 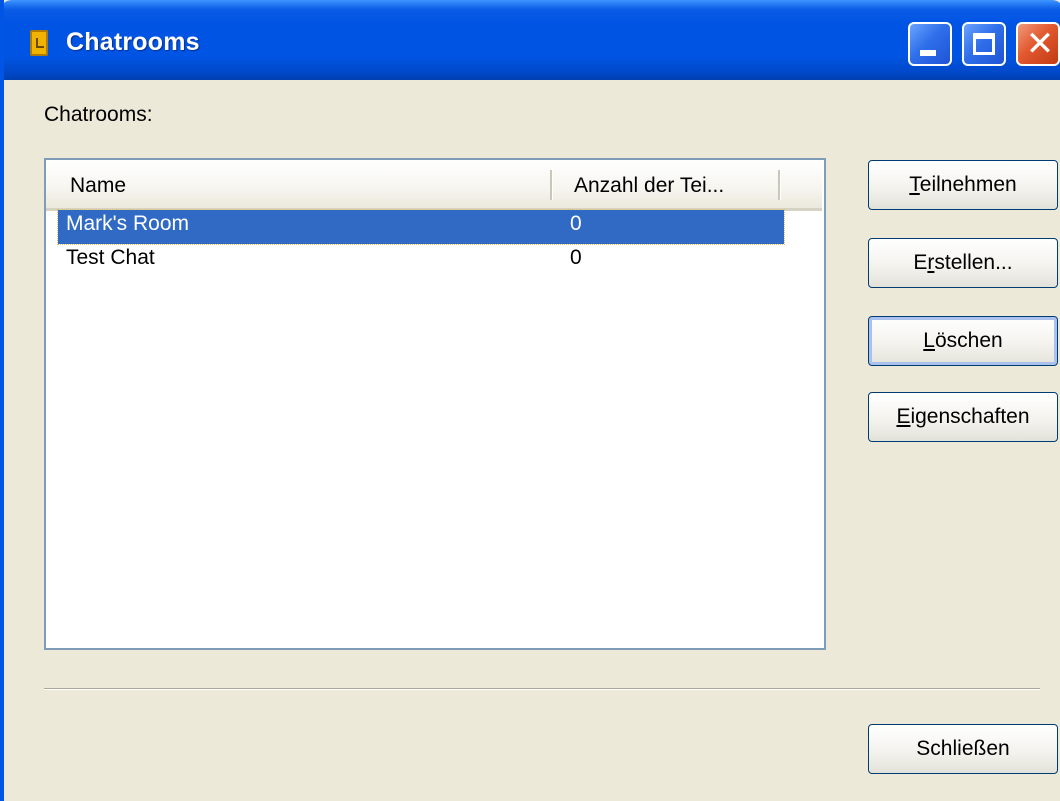 I want to click on list-row-test-chat: Test Chat 0, so click(x=421, y=261).